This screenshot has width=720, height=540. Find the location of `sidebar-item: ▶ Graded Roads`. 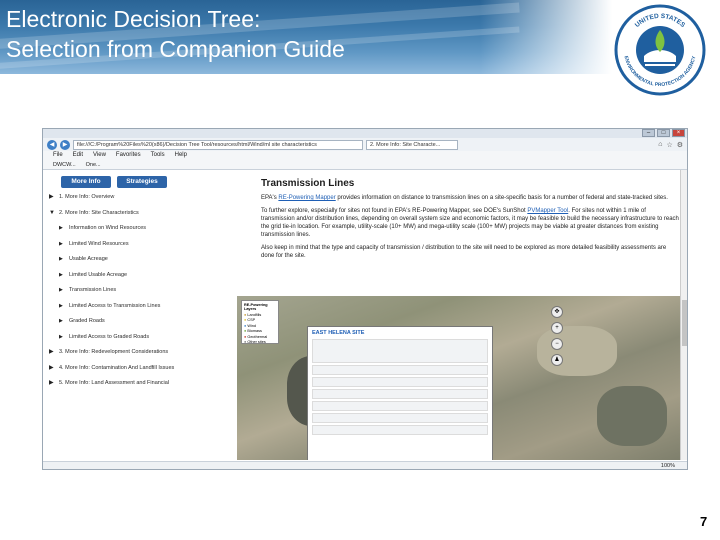

sidebar-item: ▶ Graded Roads is located at coordinates (151, 321).